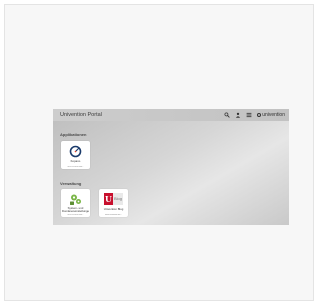  What do you see at coordinates (249, 115) in the screenshot?
I see `menu-icon` at bounding box center [249, 115].